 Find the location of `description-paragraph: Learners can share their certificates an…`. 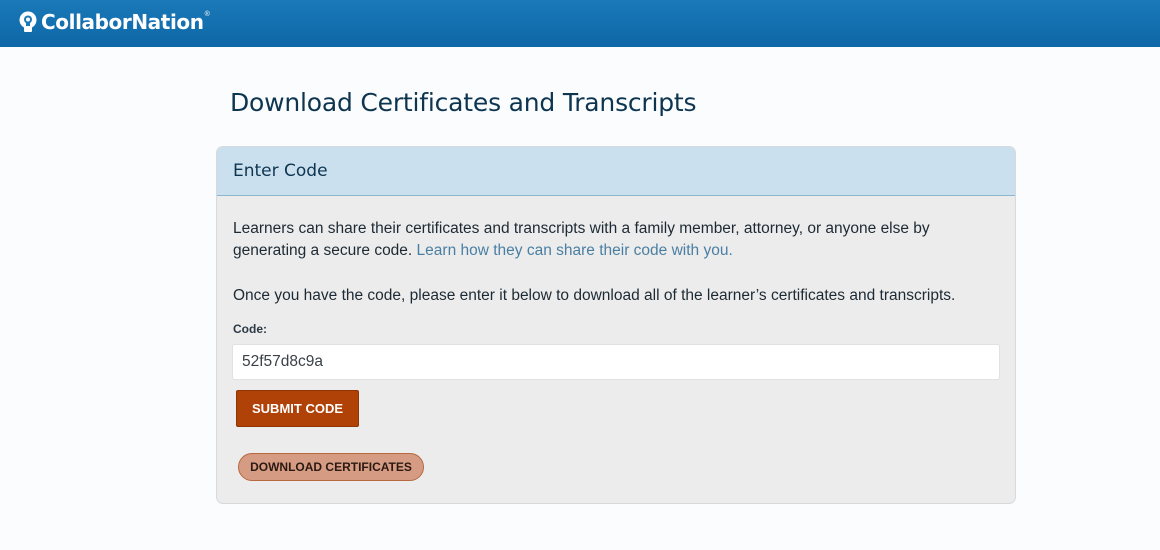

description-paragraph: Learners can share their certificates an… is located at coordinates (613, 240).